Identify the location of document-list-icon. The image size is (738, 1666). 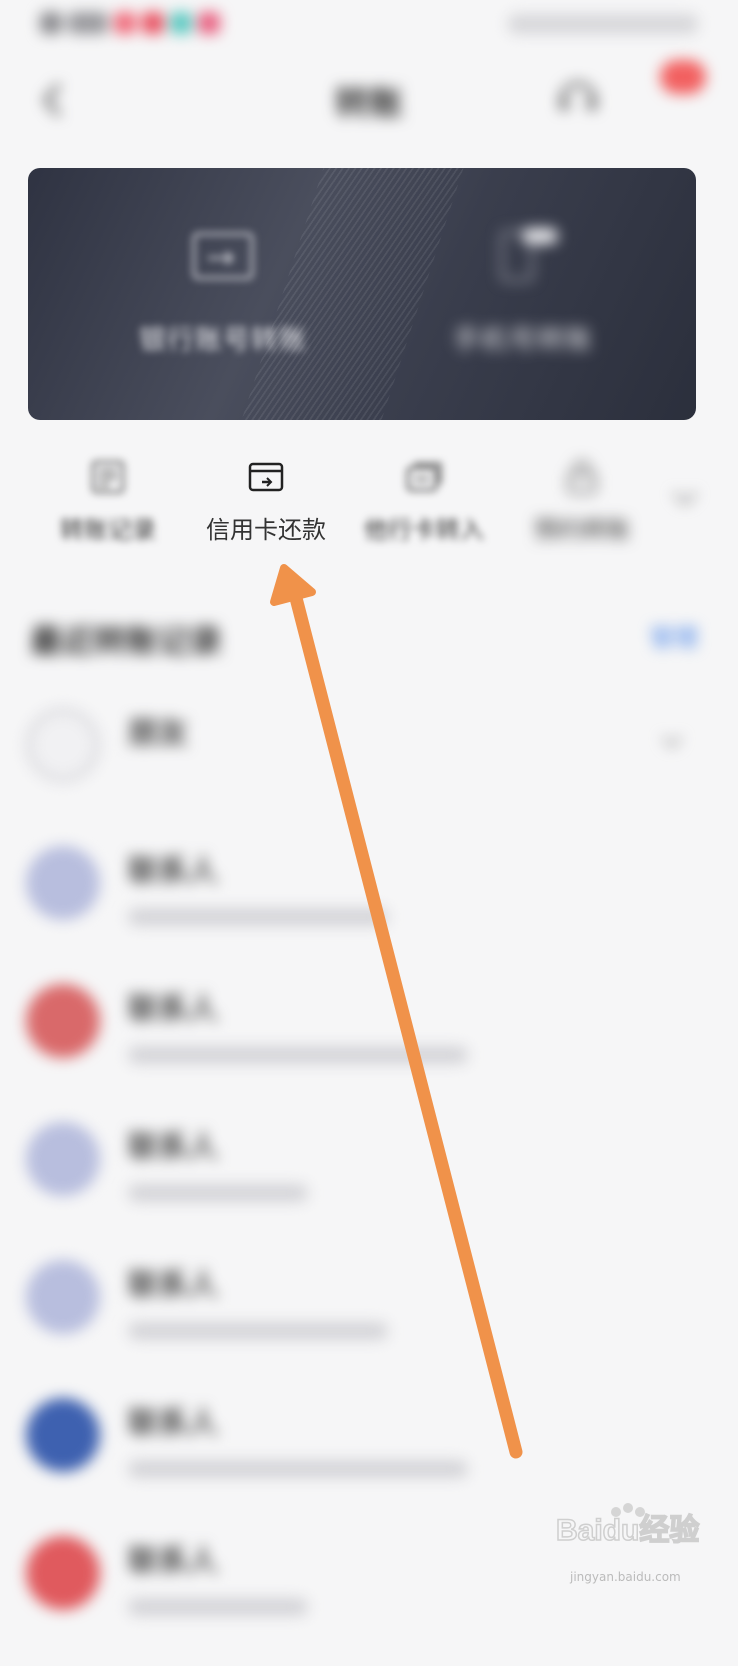
(108, 477).